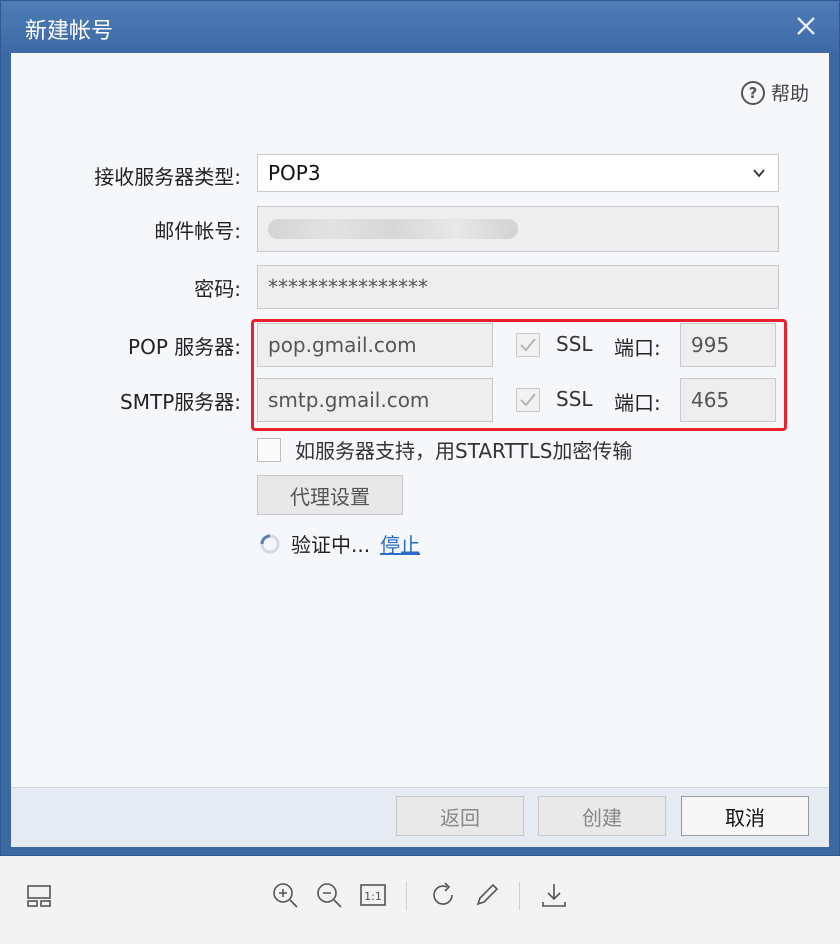  Describe the element at coordinates (519, 375) in the screenshot. I see `highlight-box` at that location.